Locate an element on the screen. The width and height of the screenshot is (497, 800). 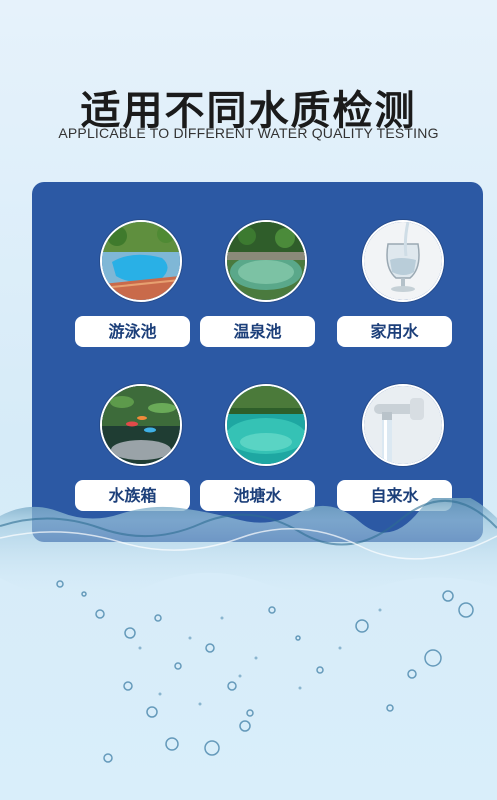
item-swimming-pool: 游泳池 is located at coordinates (140, 290).